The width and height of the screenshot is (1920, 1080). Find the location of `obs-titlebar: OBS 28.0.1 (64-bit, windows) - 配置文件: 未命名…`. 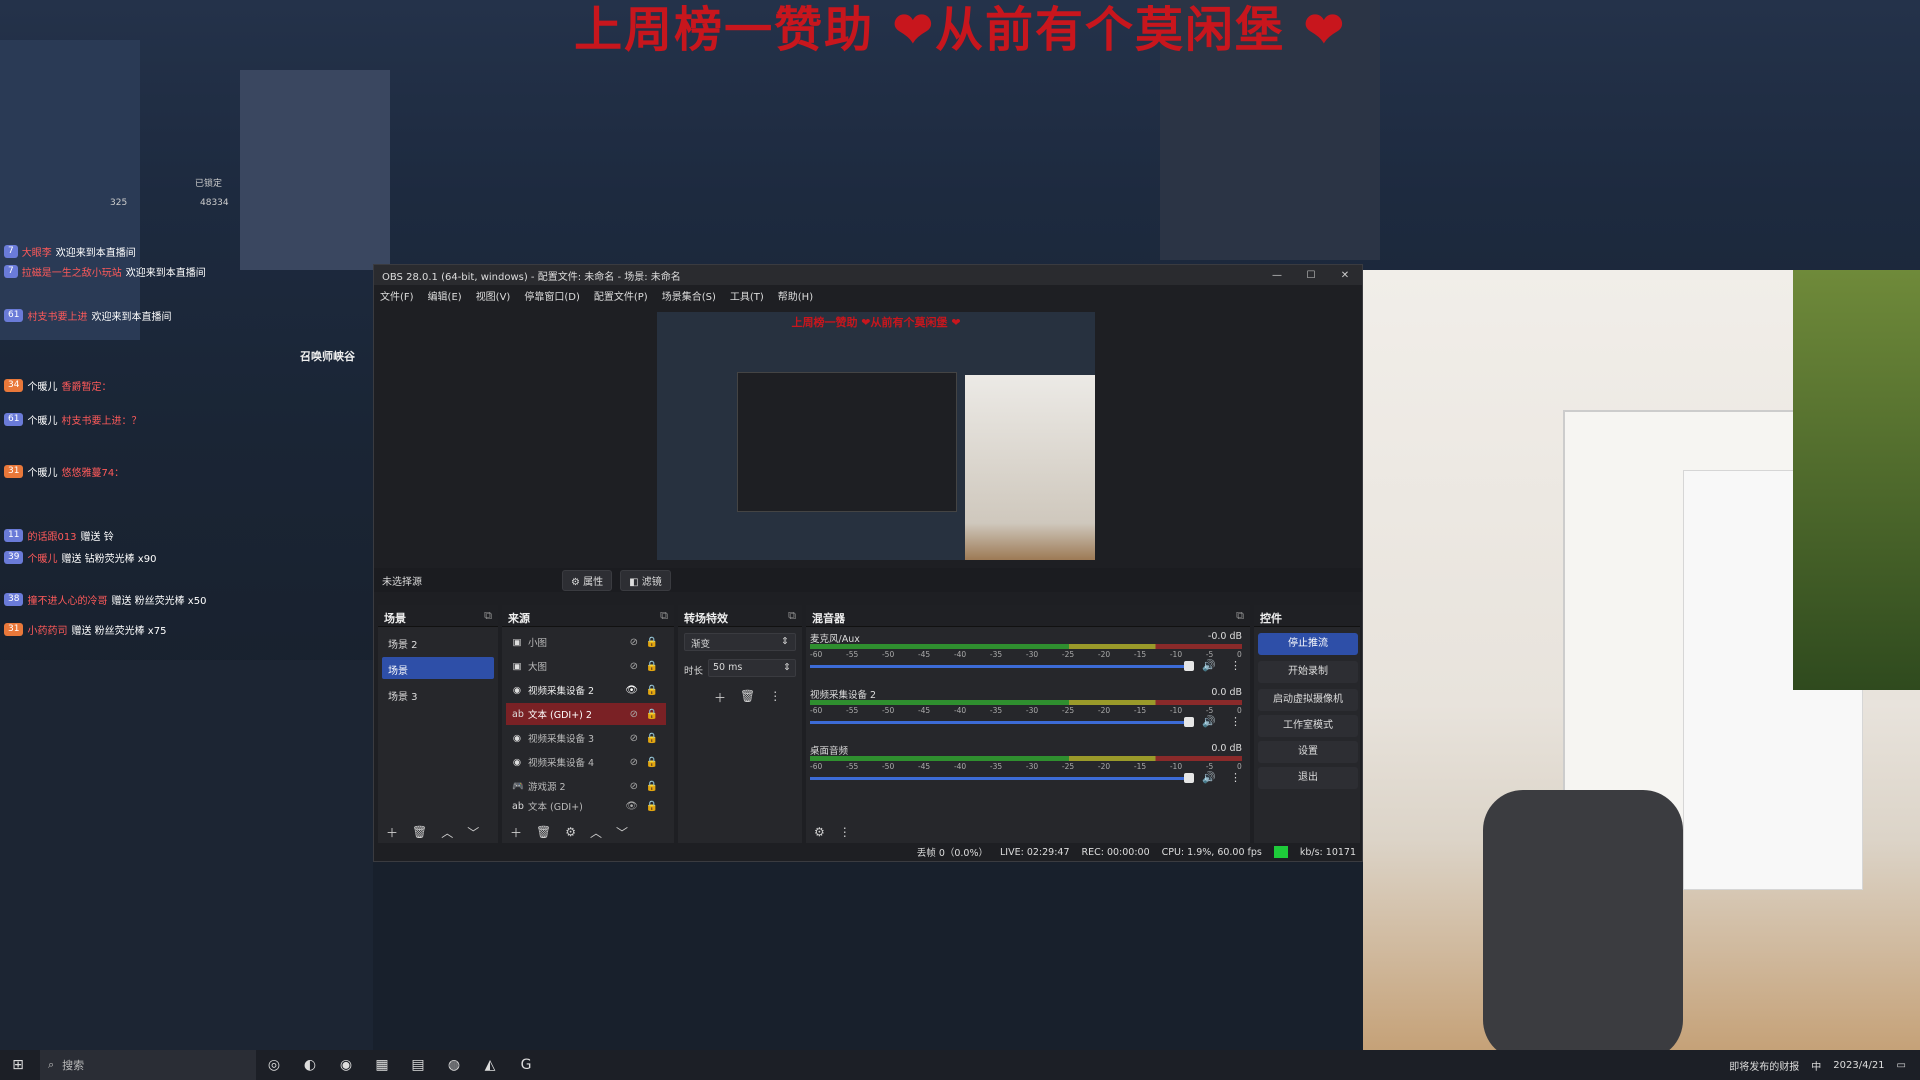

obs-titlebar: OBS 28.0.1 (64-bit, windows) - 配置文件: 未命名… is located at coordinates (868, 275).